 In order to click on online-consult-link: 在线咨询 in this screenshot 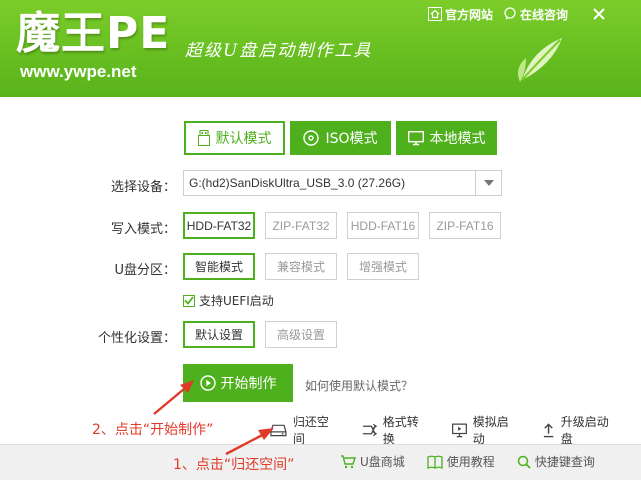, I will do `click(535, 14)`.